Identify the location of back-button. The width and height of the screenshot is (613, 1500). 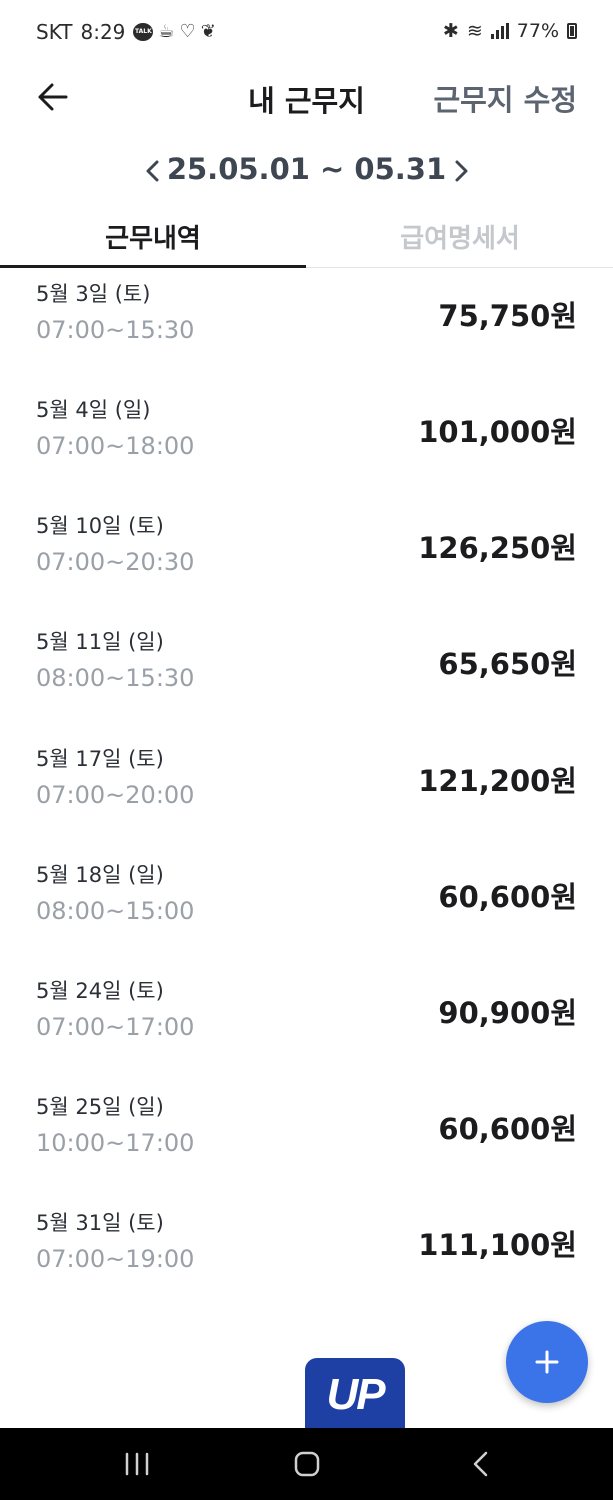
(53, 97).